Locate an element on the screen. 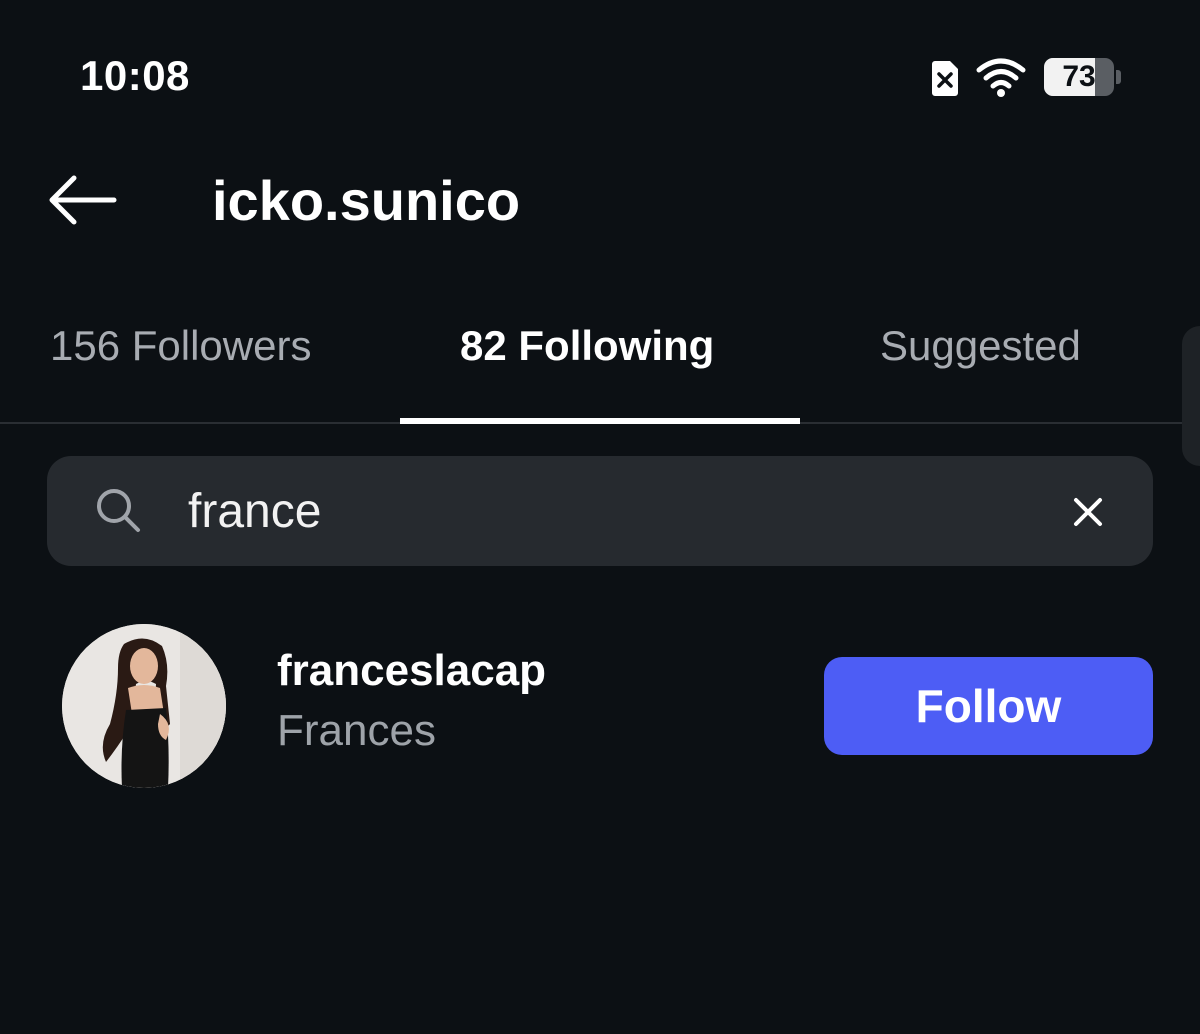 This screenshot has width=1200, height=1034. wifi-icon is located at coordinates (1001, 77).